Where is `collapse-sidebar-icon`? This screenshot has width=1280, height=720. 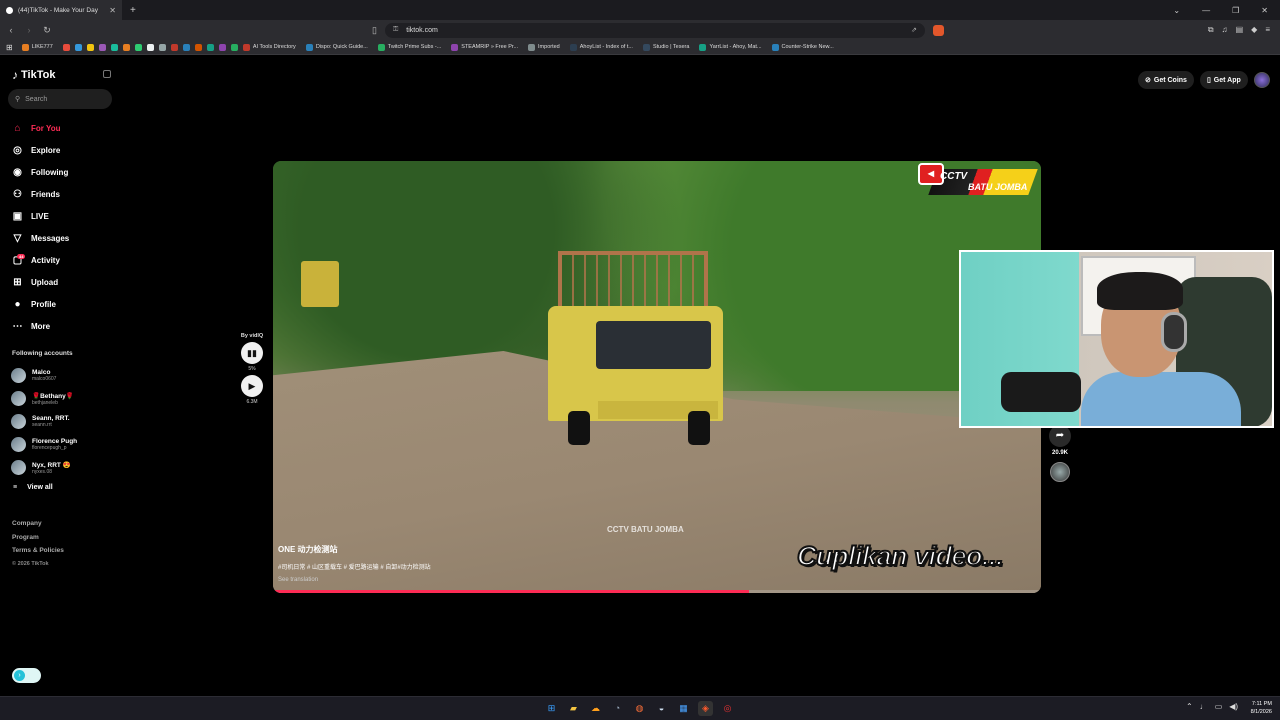
collapse-sidebar-icon is located at coordinates (107, 74).